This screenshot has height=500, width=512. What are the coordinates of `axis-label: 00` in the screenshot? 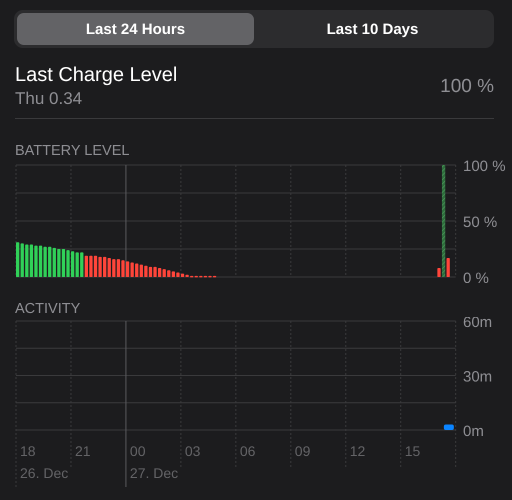 It's located at (138, 451).